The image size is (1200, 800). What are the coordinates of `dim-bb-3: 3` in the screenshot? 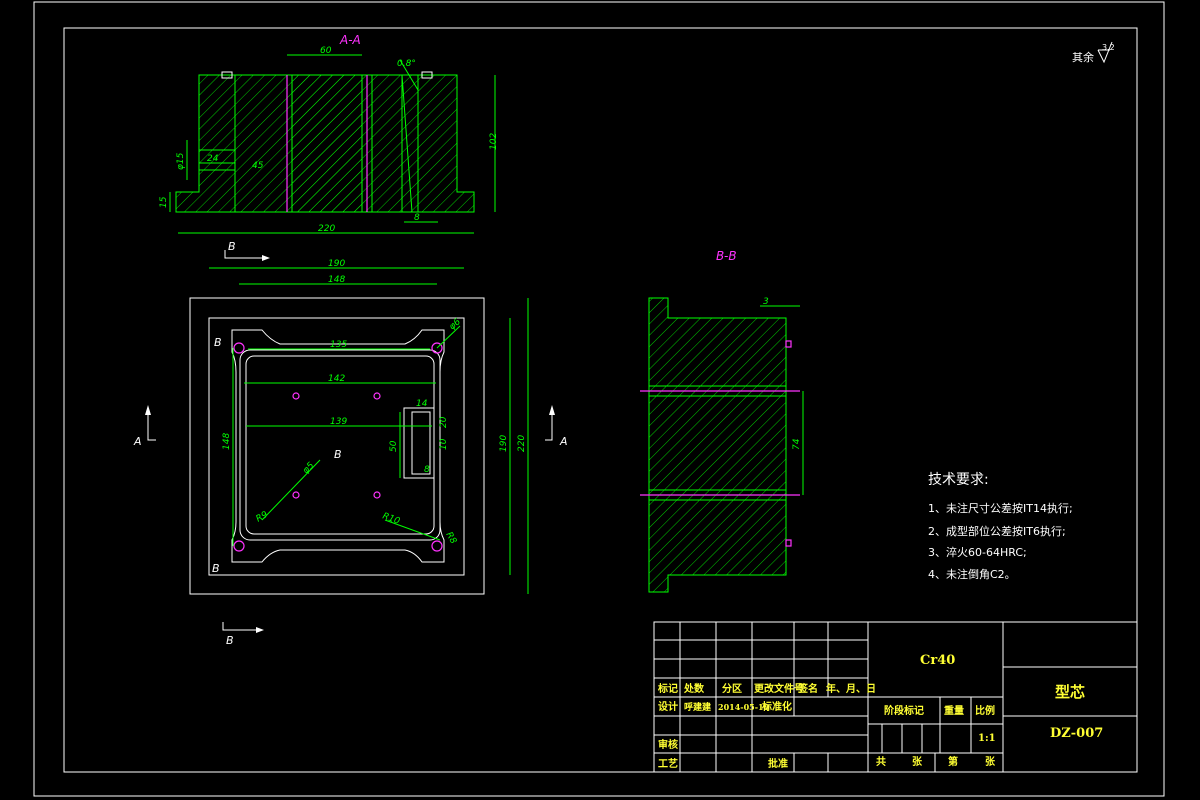 It's located at (766, 302).